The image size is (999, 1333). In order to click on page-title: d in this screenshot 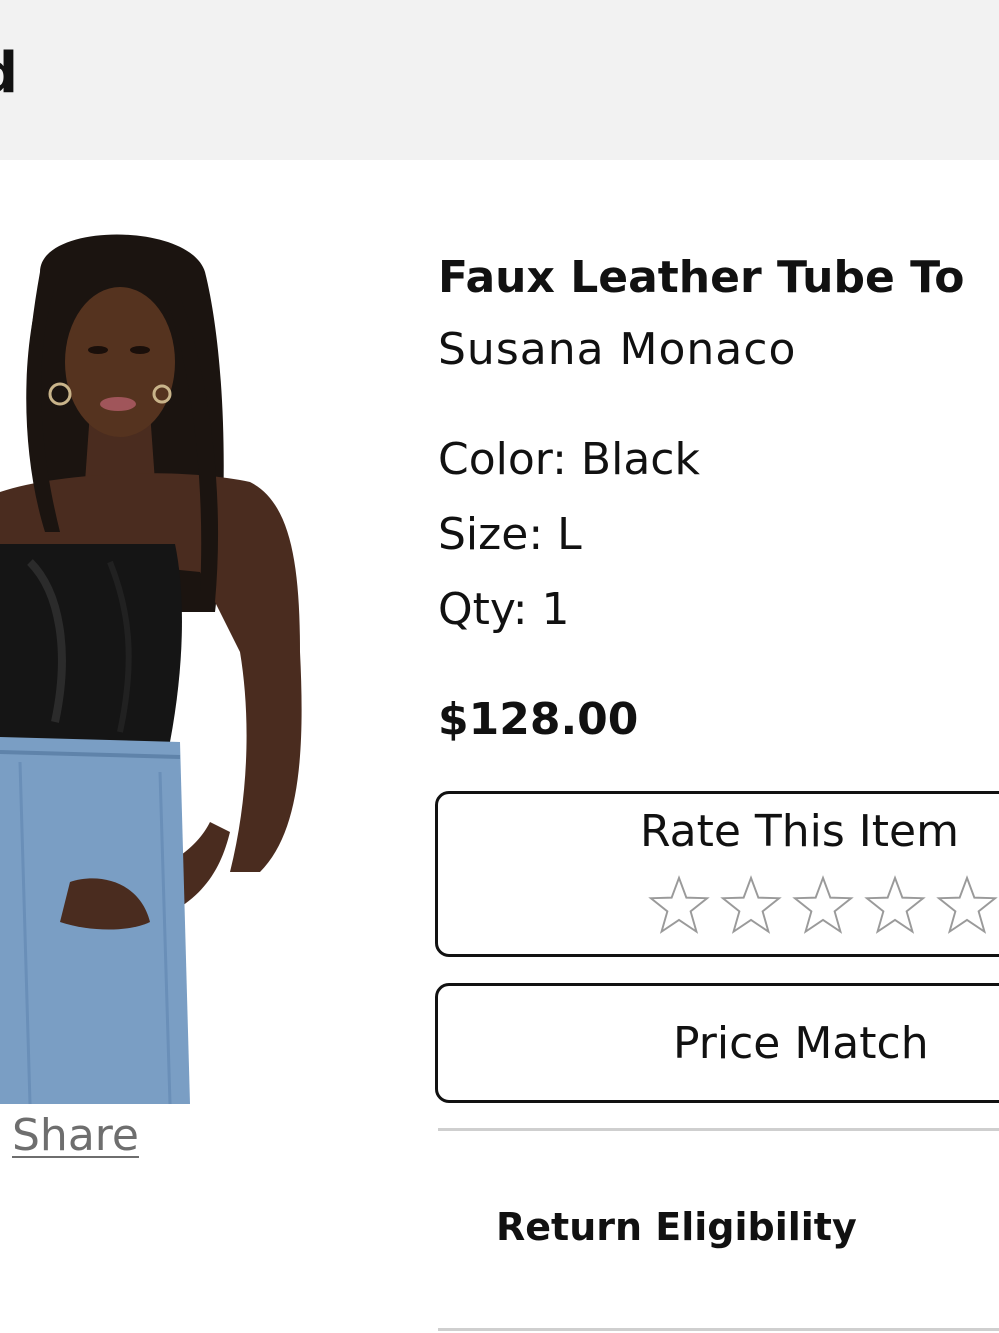, I will do `click(9, 74)`.